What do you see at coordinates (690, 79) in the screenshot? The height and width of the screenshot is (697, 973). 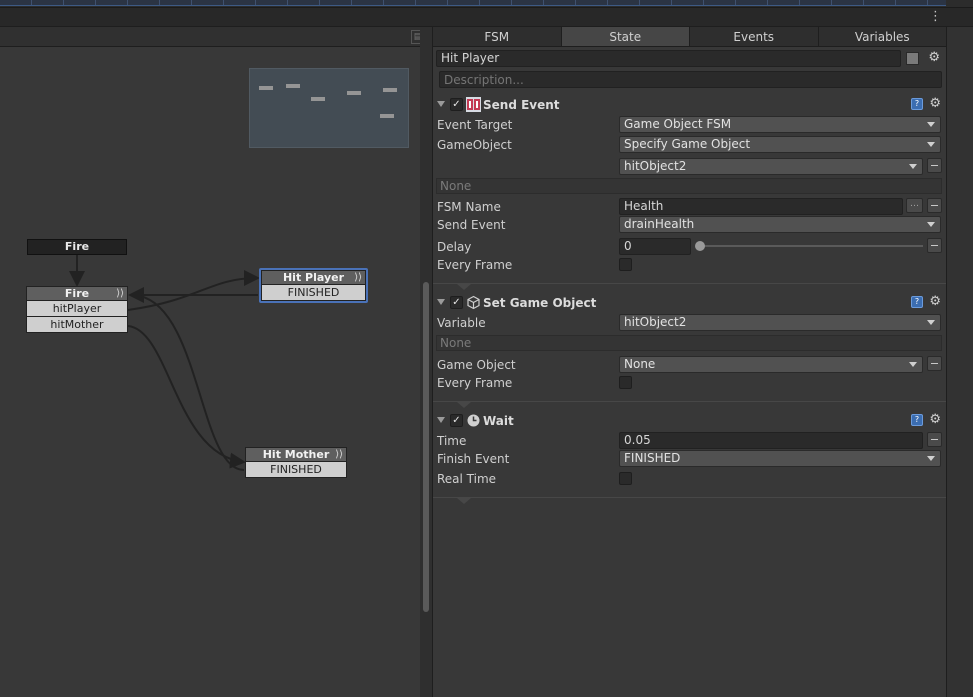 I see `state-description-input` at bounding box center [690, 79].